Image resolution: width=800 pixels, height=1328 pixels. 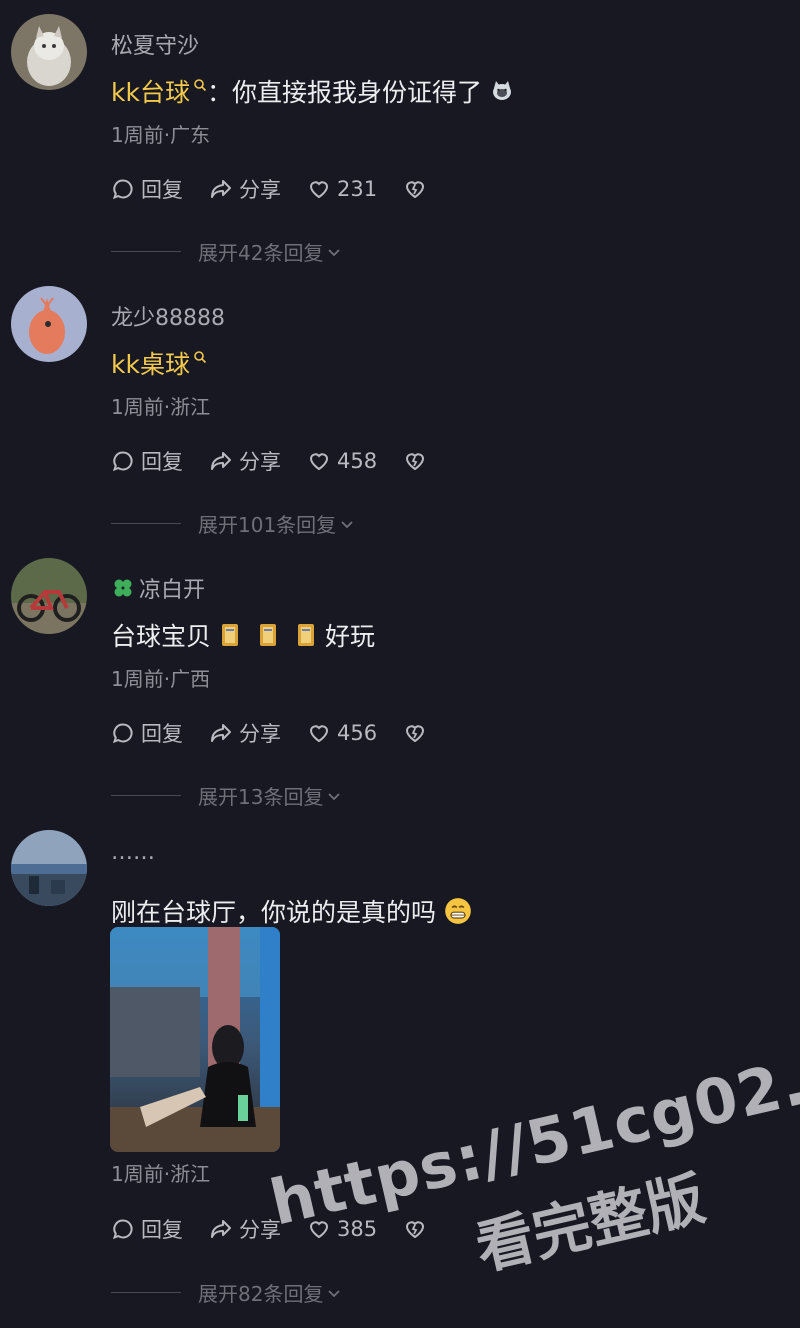 What do you see at coordinates (285, 733) in the screenshot?
I see `action-bar: 回复 分享 456` at bounding box center [285, 733].